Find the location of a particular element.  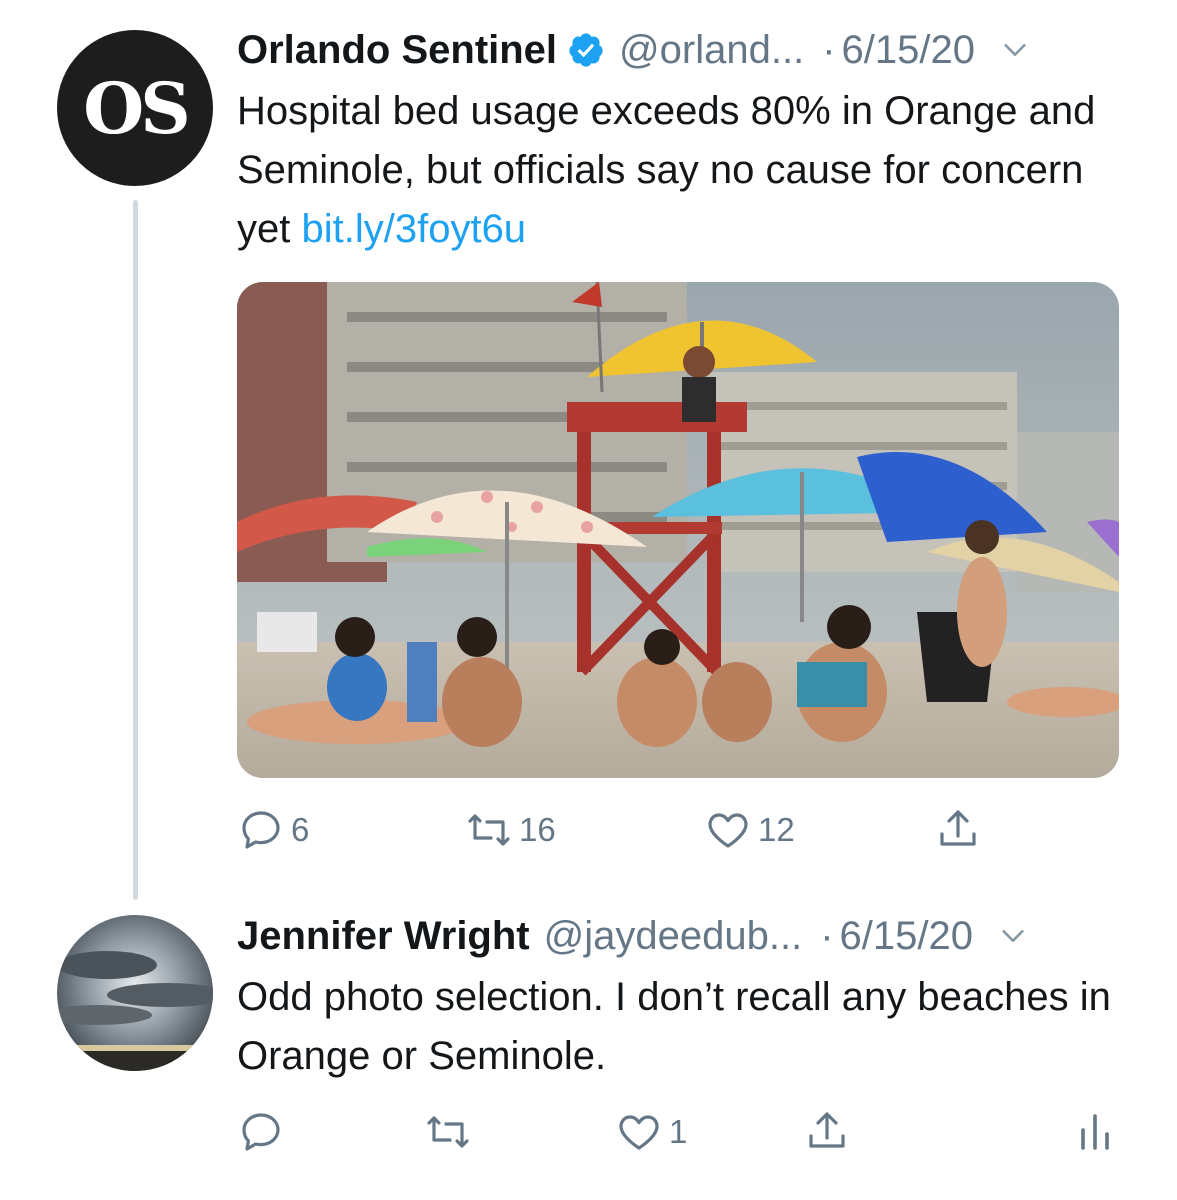

tweet-header: Orlando Sentinel @orland... · 6/15/20 is located at coordinates (633, 50).